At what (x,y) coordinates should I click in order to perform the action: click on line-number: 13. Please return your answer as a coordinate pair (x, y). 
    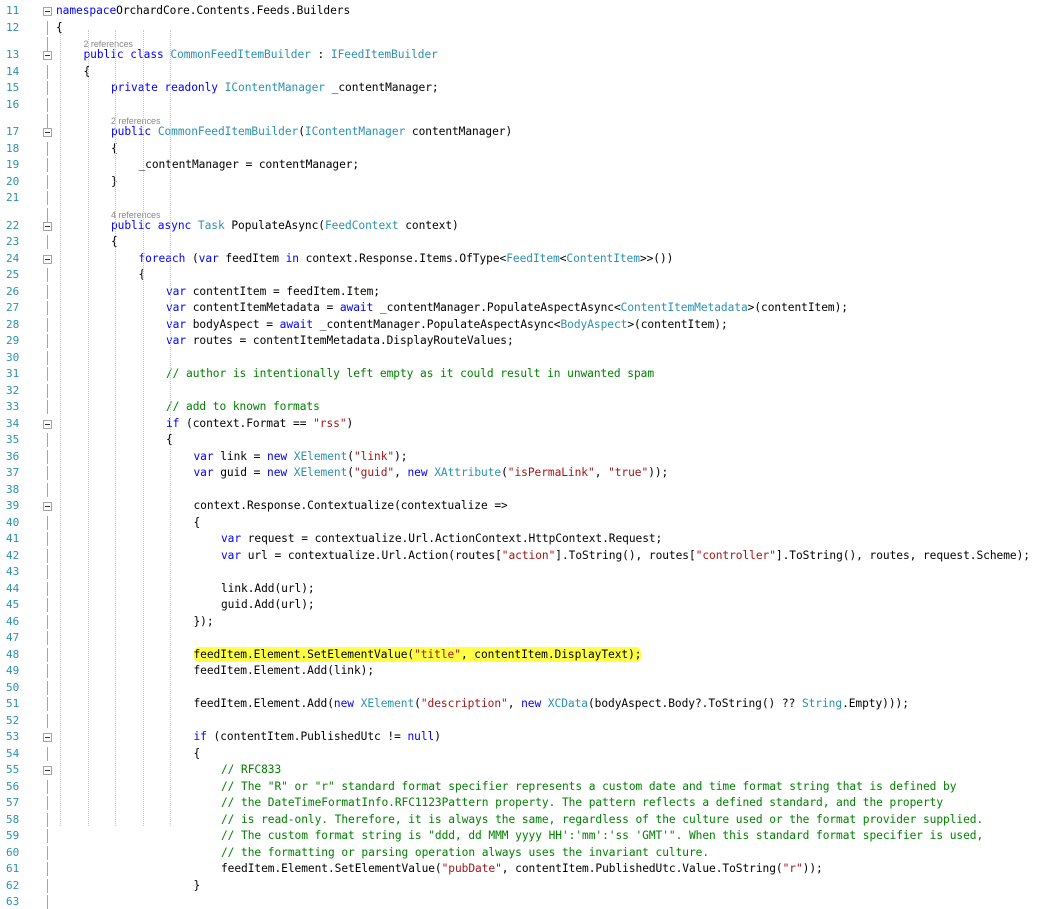
    Looking at the image, I should click on (13, 54).